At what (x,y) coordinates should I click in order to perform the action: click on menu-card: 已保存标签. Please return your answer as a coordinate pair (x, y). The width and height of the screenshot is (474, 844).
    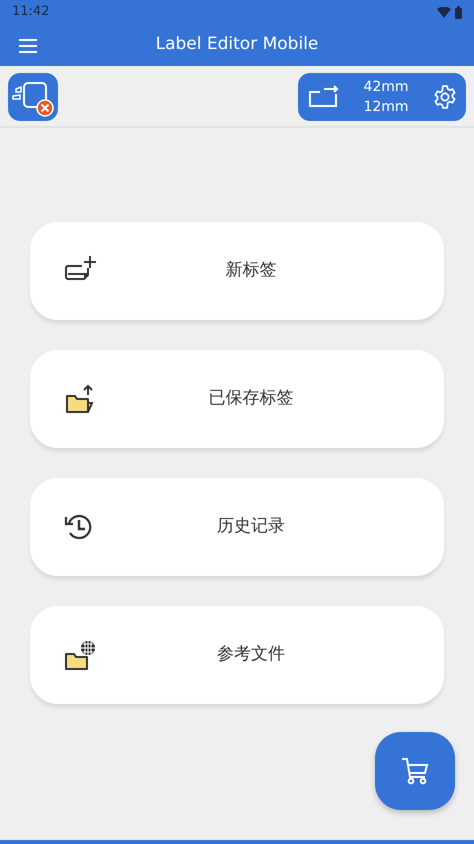
    Looking at the image, I should click on (237, 399).